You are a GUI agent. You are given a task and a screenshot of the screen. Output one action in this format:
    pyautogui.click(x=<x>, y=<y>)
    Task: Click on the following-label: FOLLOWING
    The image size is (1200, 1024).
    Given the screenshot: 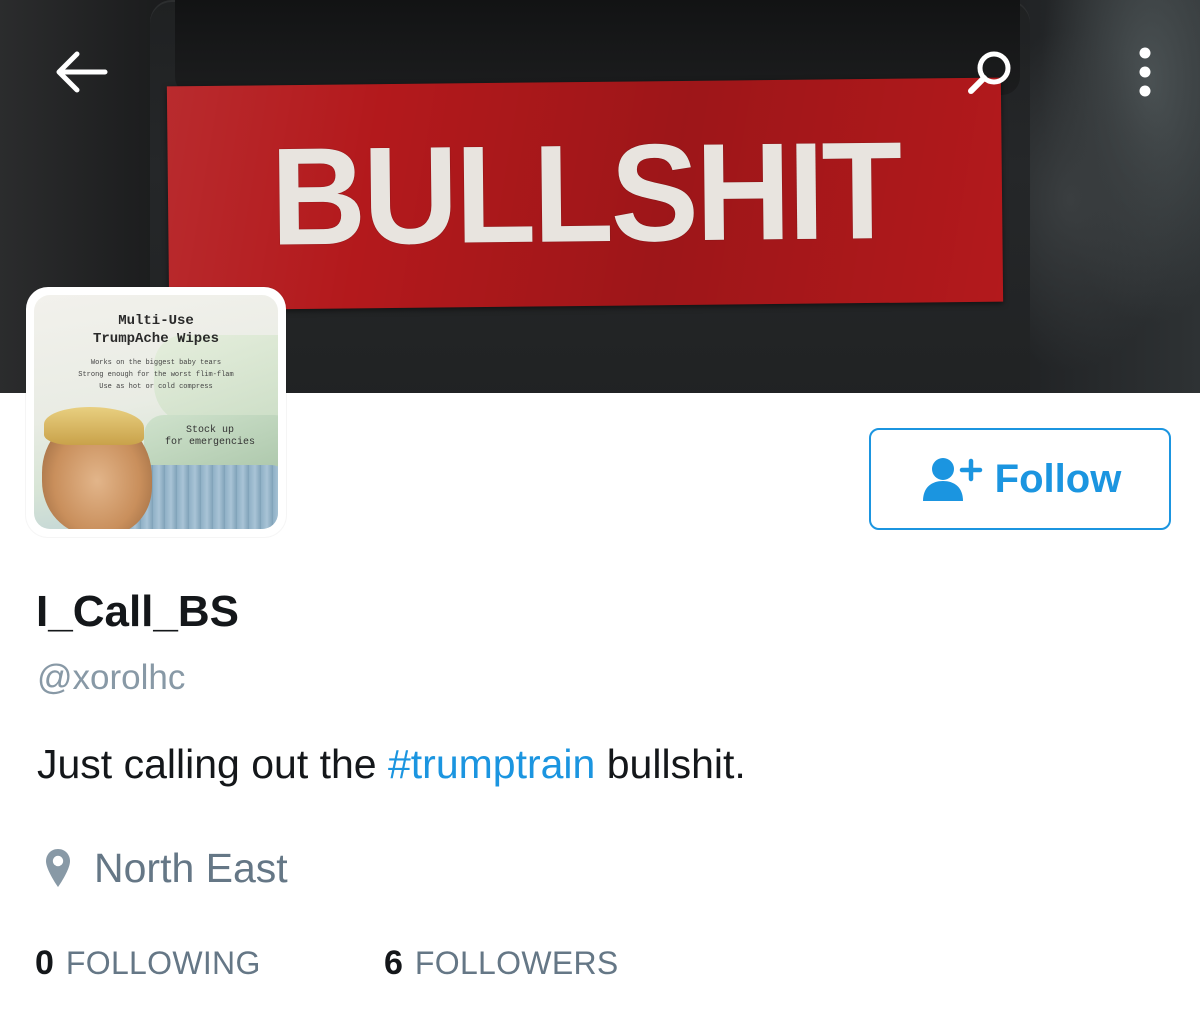 What is the action you would take?
    pyautogui.click(x=163, y=963)
    